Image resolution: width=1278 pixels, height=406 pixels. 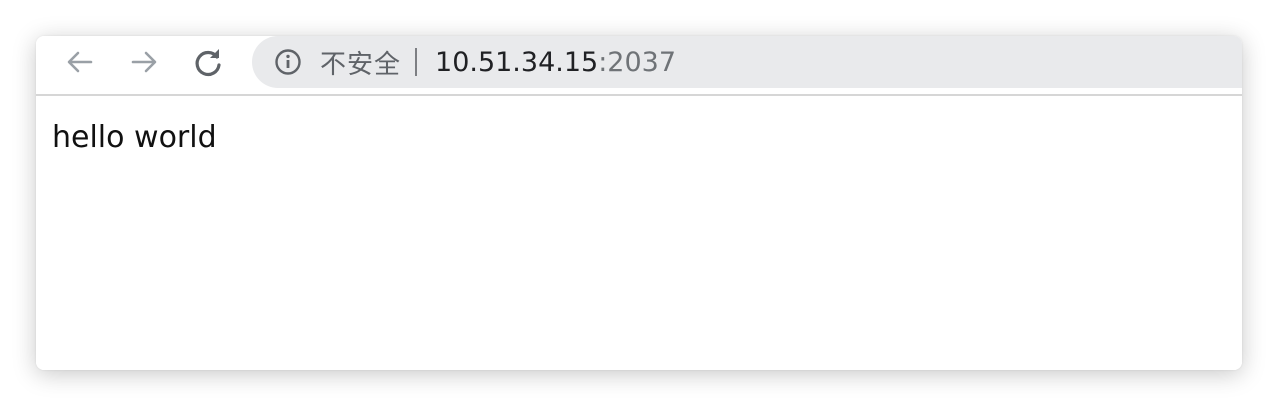 What do you see at coordinates (360, 62) in the screenshot?
I see `security-status-label: 不安全` at bounding box center [360, 62].